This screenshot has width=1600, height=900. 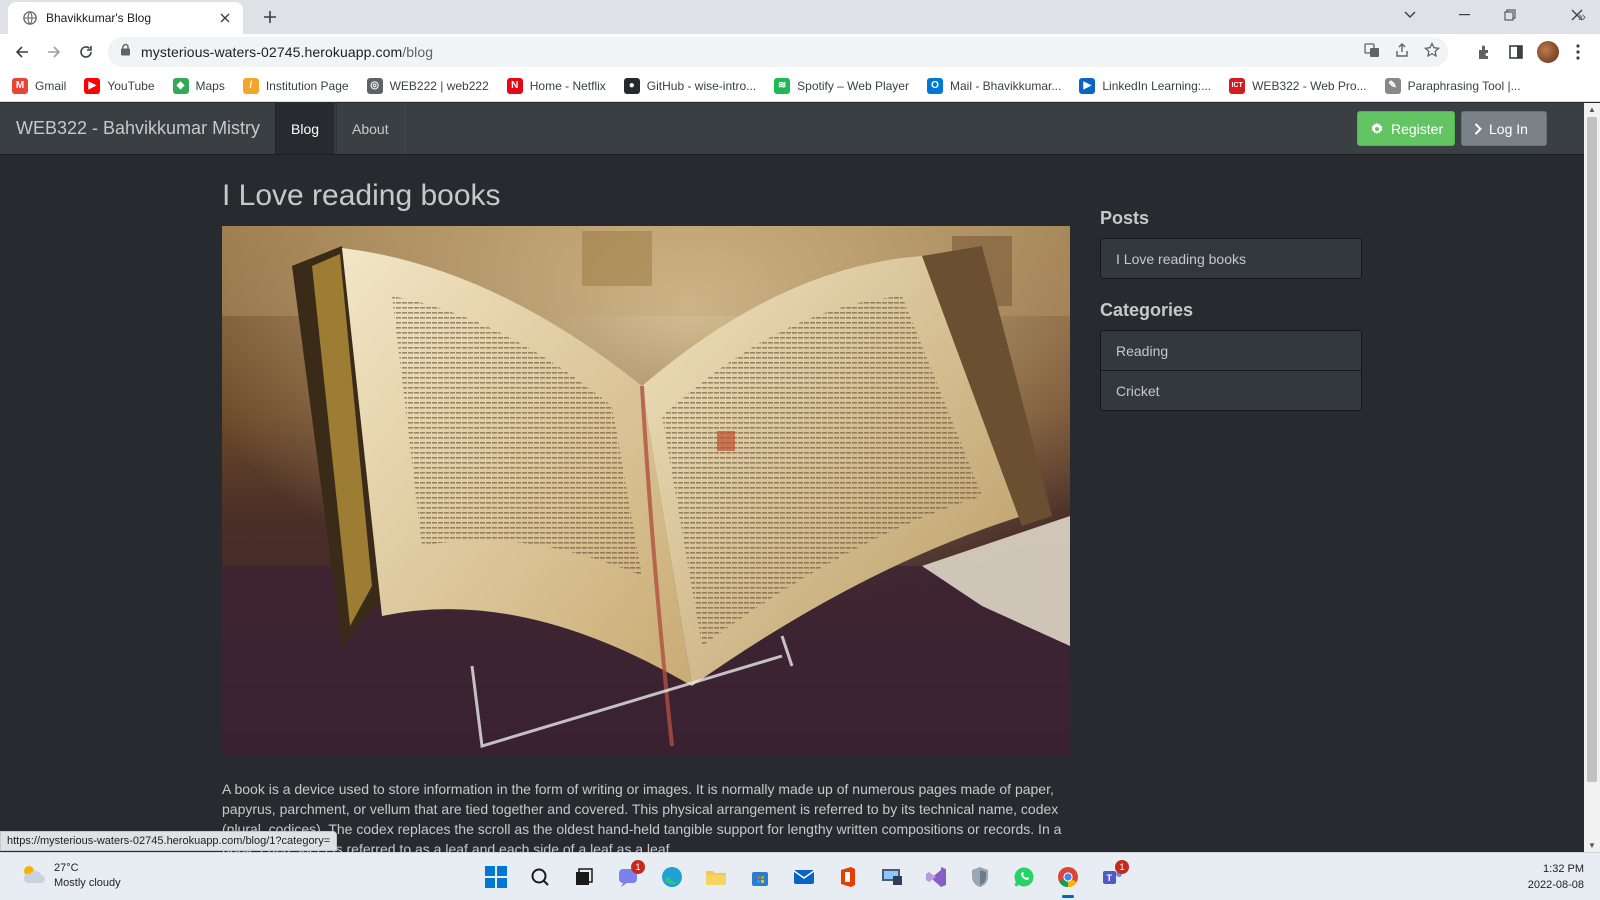 I want to click on close-window-icon, so click(x=1577, y=15).